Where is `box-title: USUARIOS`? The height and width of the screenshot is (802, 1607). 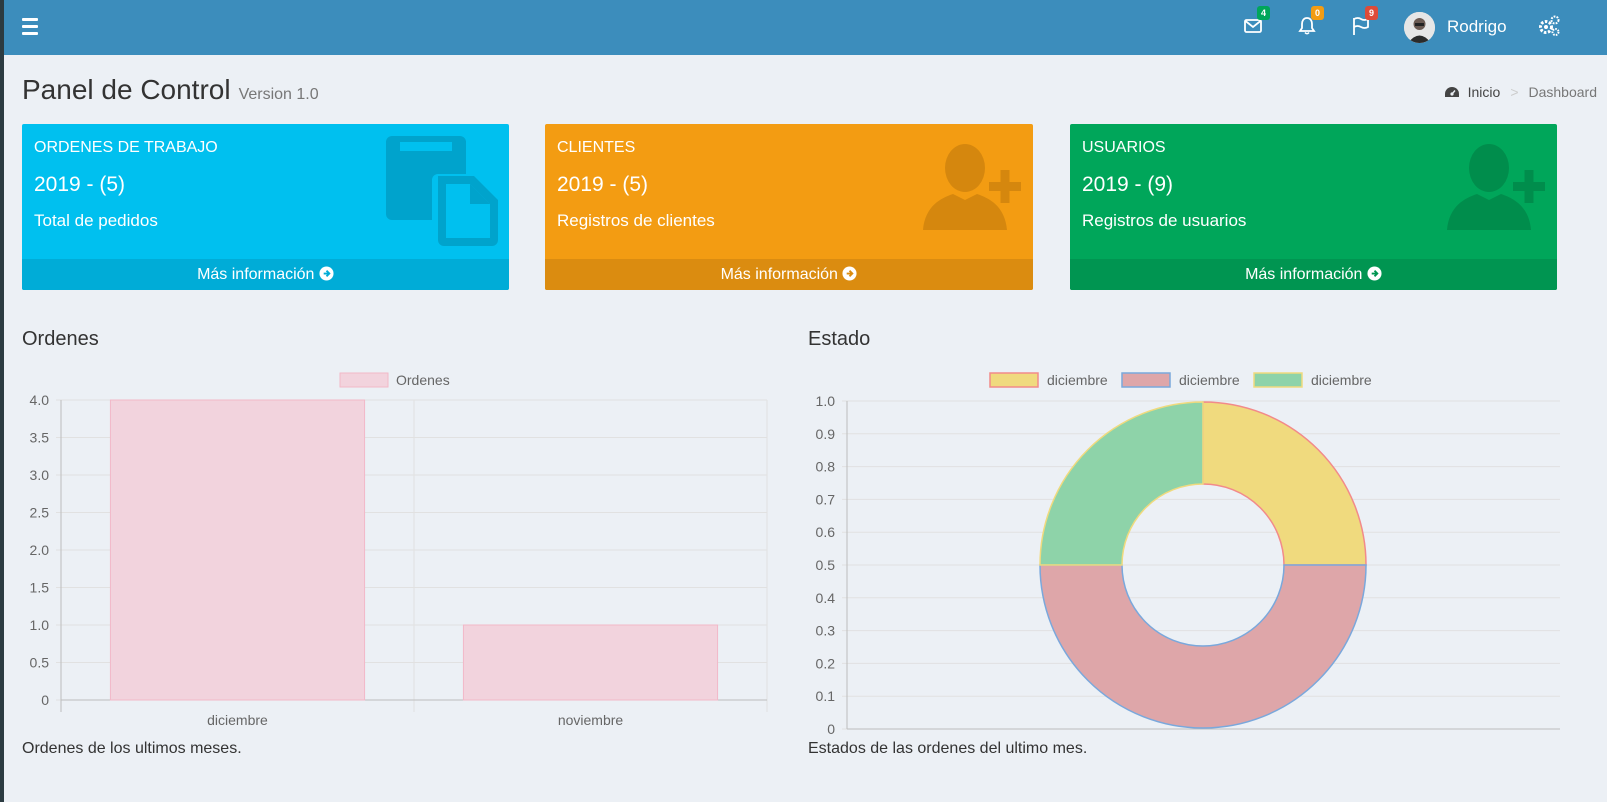
box-title: USUARIOS is located at coordinates (1124, 147).